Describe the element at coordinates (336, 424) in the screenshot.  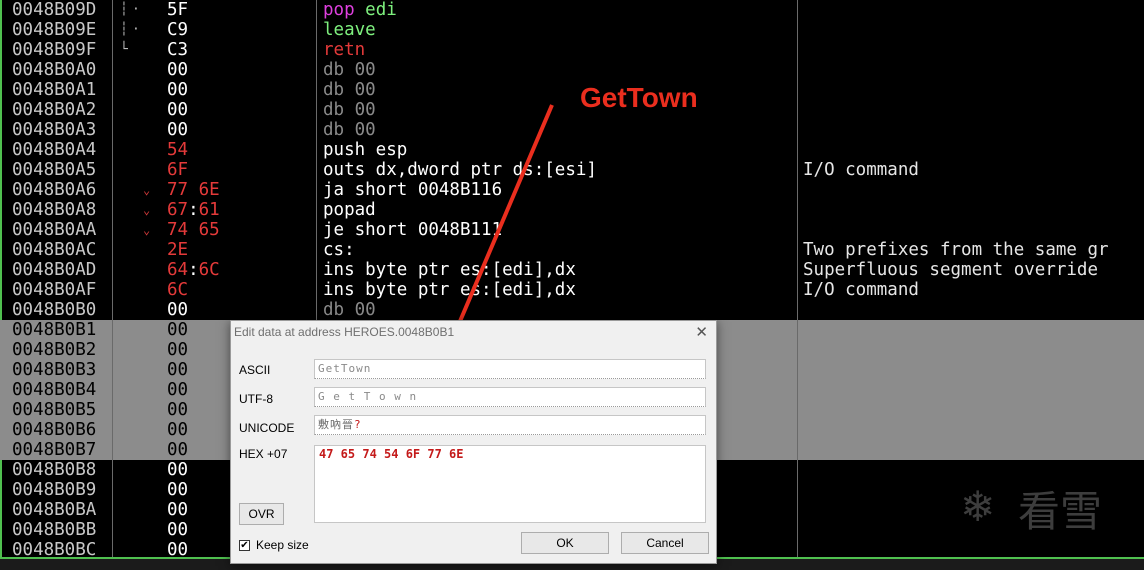
I see `unicode-value: 敷吶晉` at that location.